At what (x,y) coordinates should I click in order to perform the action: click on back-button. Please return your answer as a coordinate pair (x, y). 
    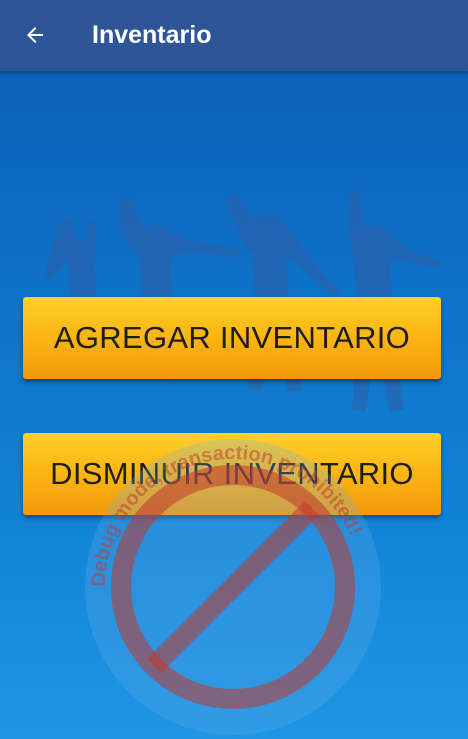
    Looking at the image, I should click on (35, 35).